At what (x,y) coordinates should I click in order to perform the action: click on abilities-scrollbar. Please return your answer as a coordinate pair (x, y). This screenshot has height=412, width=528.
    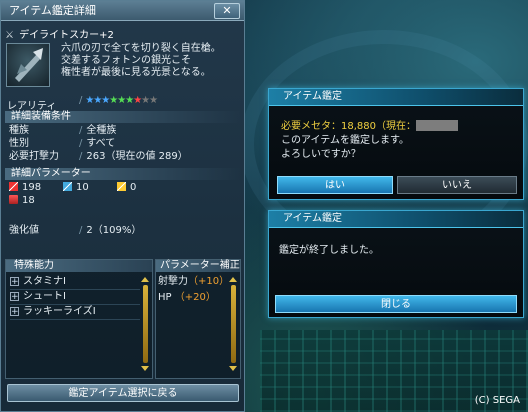
    Looking at the image, I should click on (145, 324).